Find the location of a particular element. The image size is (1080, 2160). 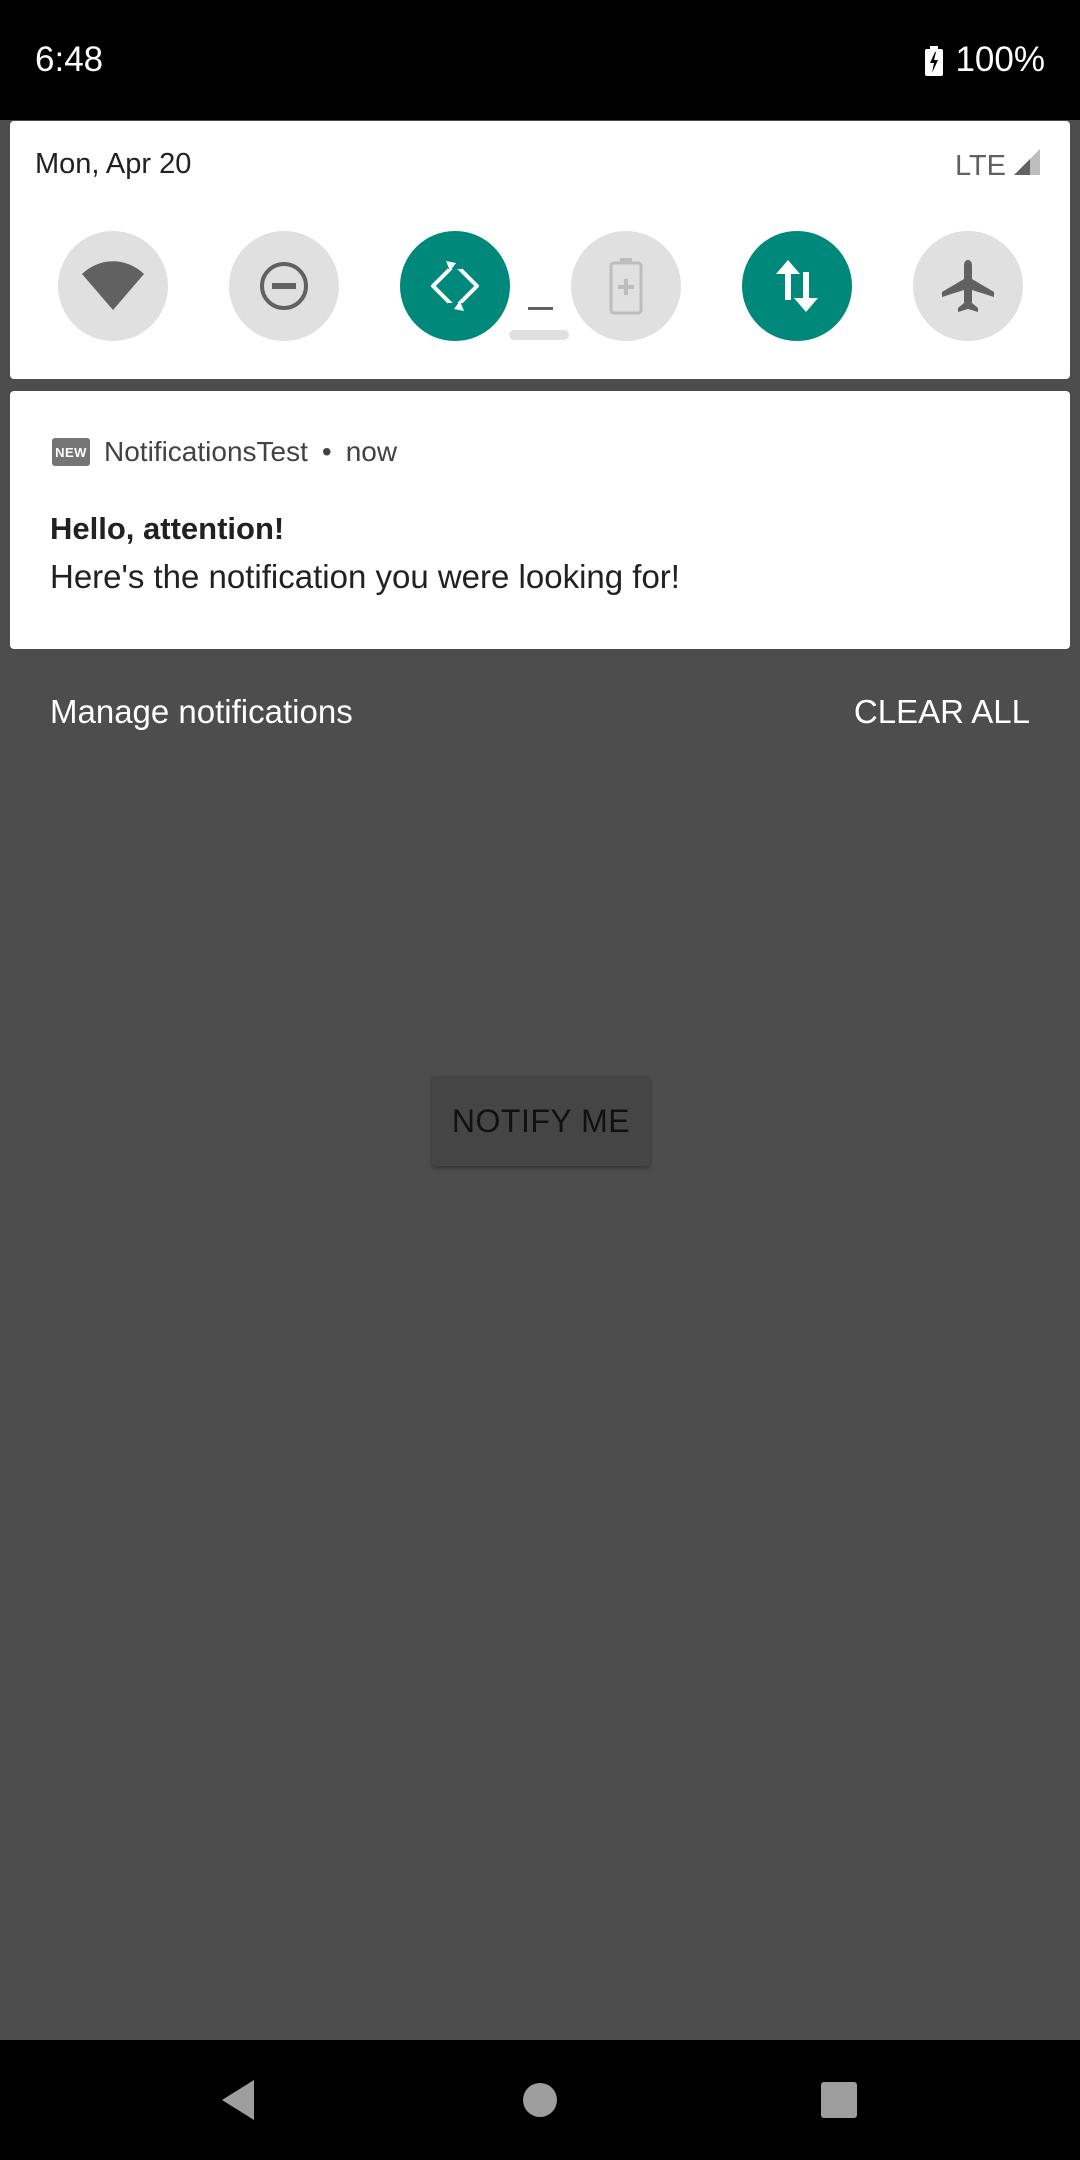

status-icons: 100% is located at coordinates (985, 60).